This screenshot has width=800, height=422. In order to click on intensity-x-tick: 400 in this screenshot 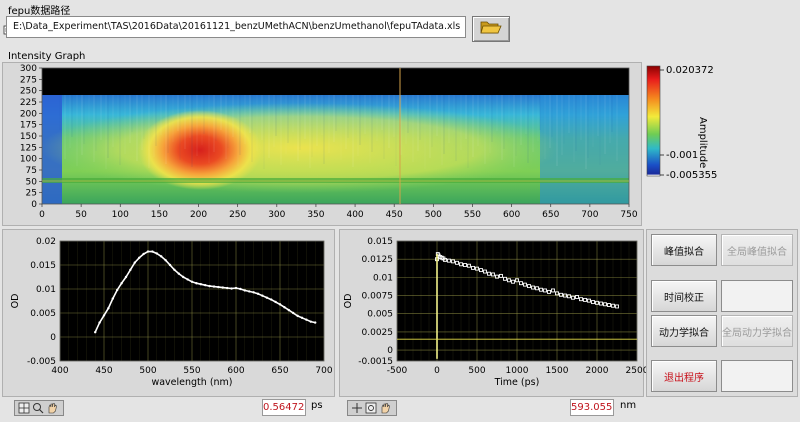, I will do `click(354, 215)`.